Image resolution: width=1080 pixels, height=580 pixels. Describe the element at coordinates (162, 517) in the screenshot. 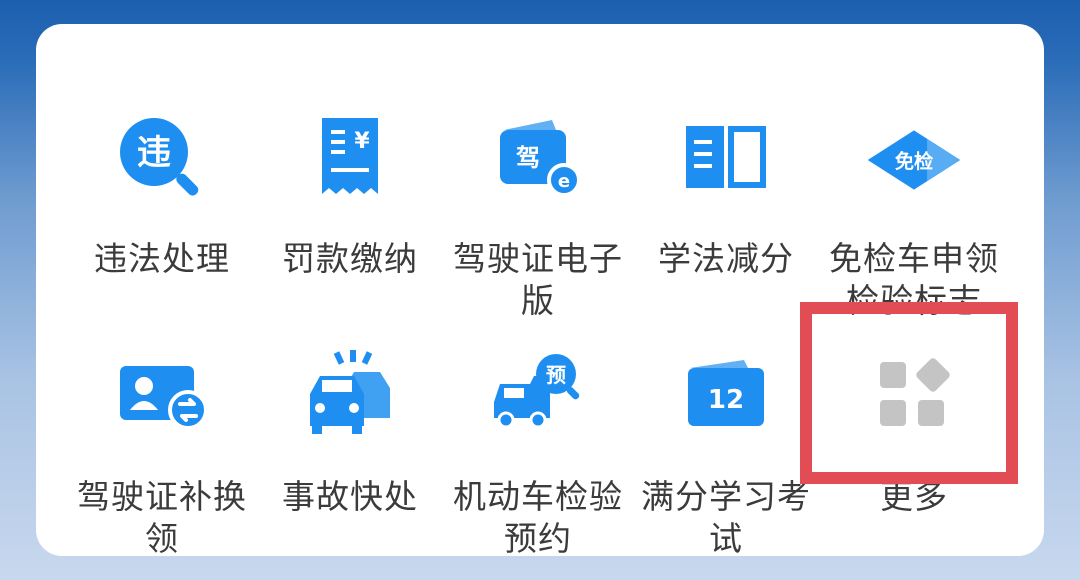

I see `service-label: 驾驶证补换领` at that location.